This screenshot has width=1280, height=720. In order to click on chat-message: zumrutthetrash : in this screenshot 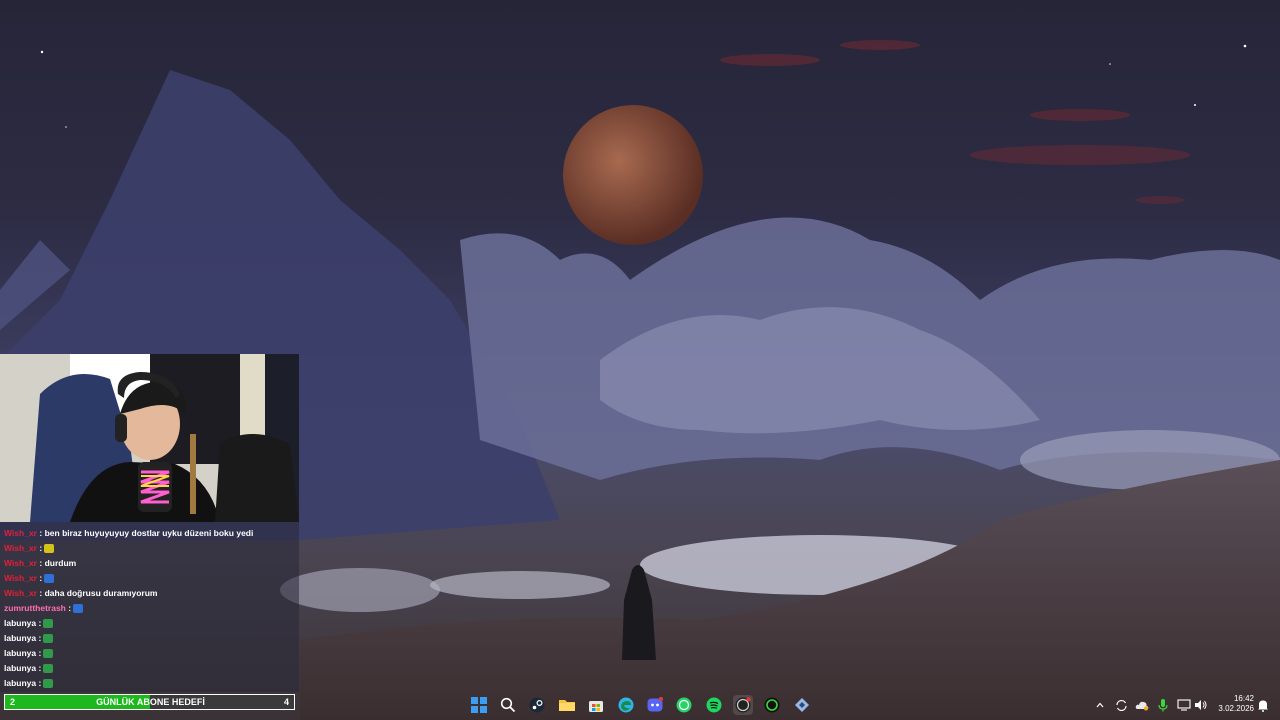, I will do `click(44, 608)`.